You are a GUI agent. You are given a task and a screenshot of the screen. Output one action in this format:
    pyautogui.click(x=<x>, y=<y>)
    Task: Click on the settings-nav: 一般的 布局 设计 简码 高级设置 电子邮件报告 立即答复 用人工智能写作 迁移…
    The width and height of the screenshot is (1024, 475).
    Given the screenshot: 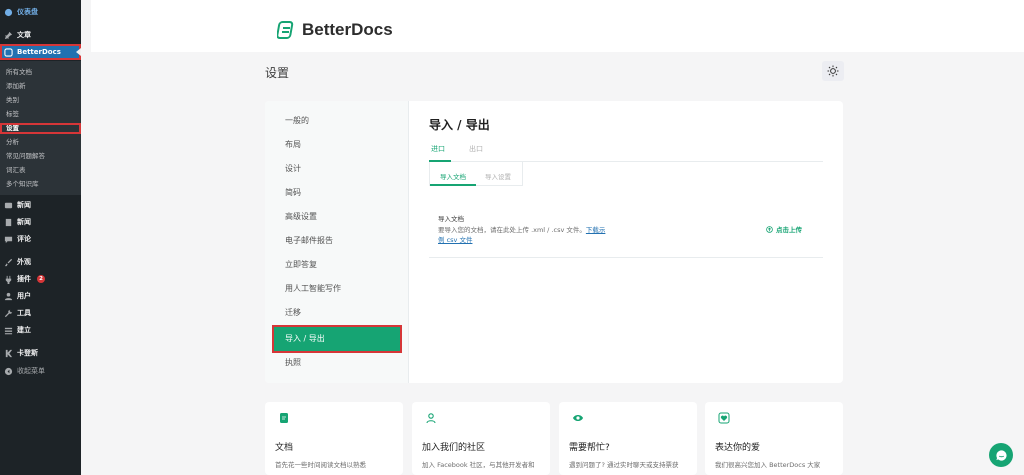 What is the action you would take?
    pyautogui.click(x=337, y=242)
    